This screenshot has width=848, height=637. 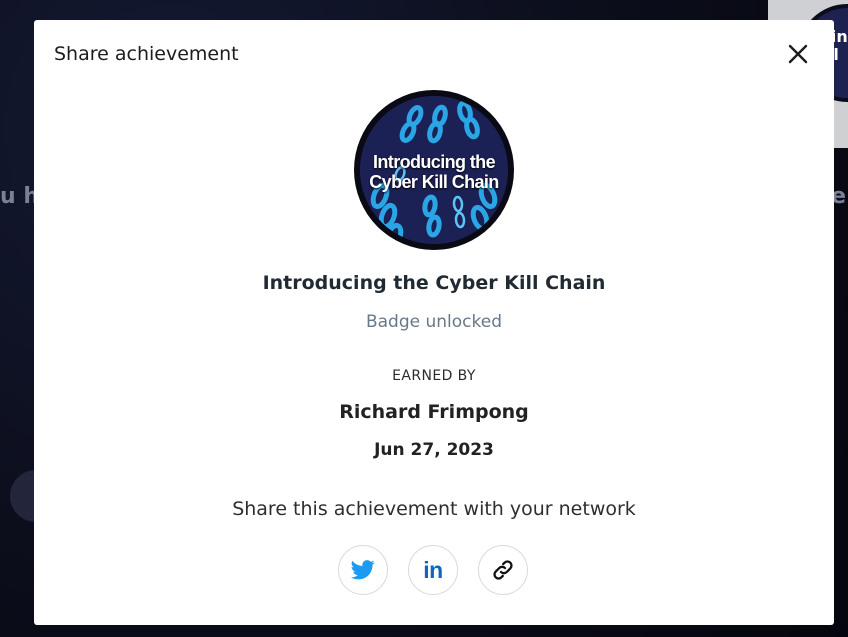 I want to click on share-prompt: Share this achievement with your network, so click(x=434, y=509).